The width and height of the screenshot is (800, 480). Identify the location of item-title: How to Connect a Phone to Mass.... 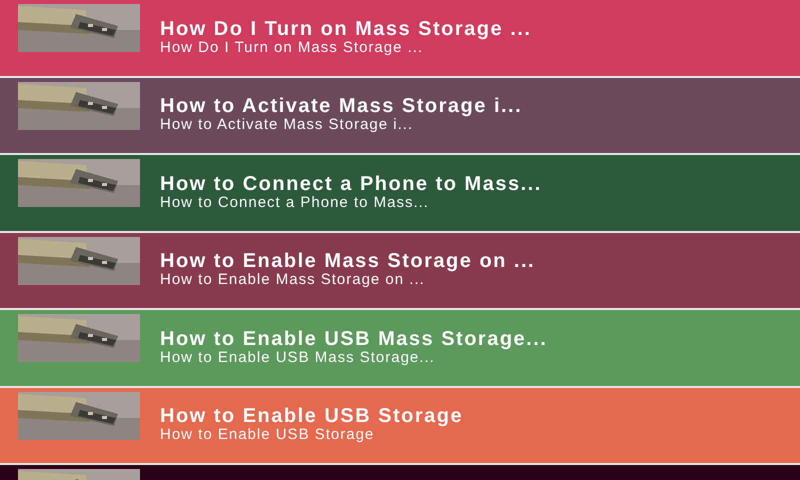
(351, 184).